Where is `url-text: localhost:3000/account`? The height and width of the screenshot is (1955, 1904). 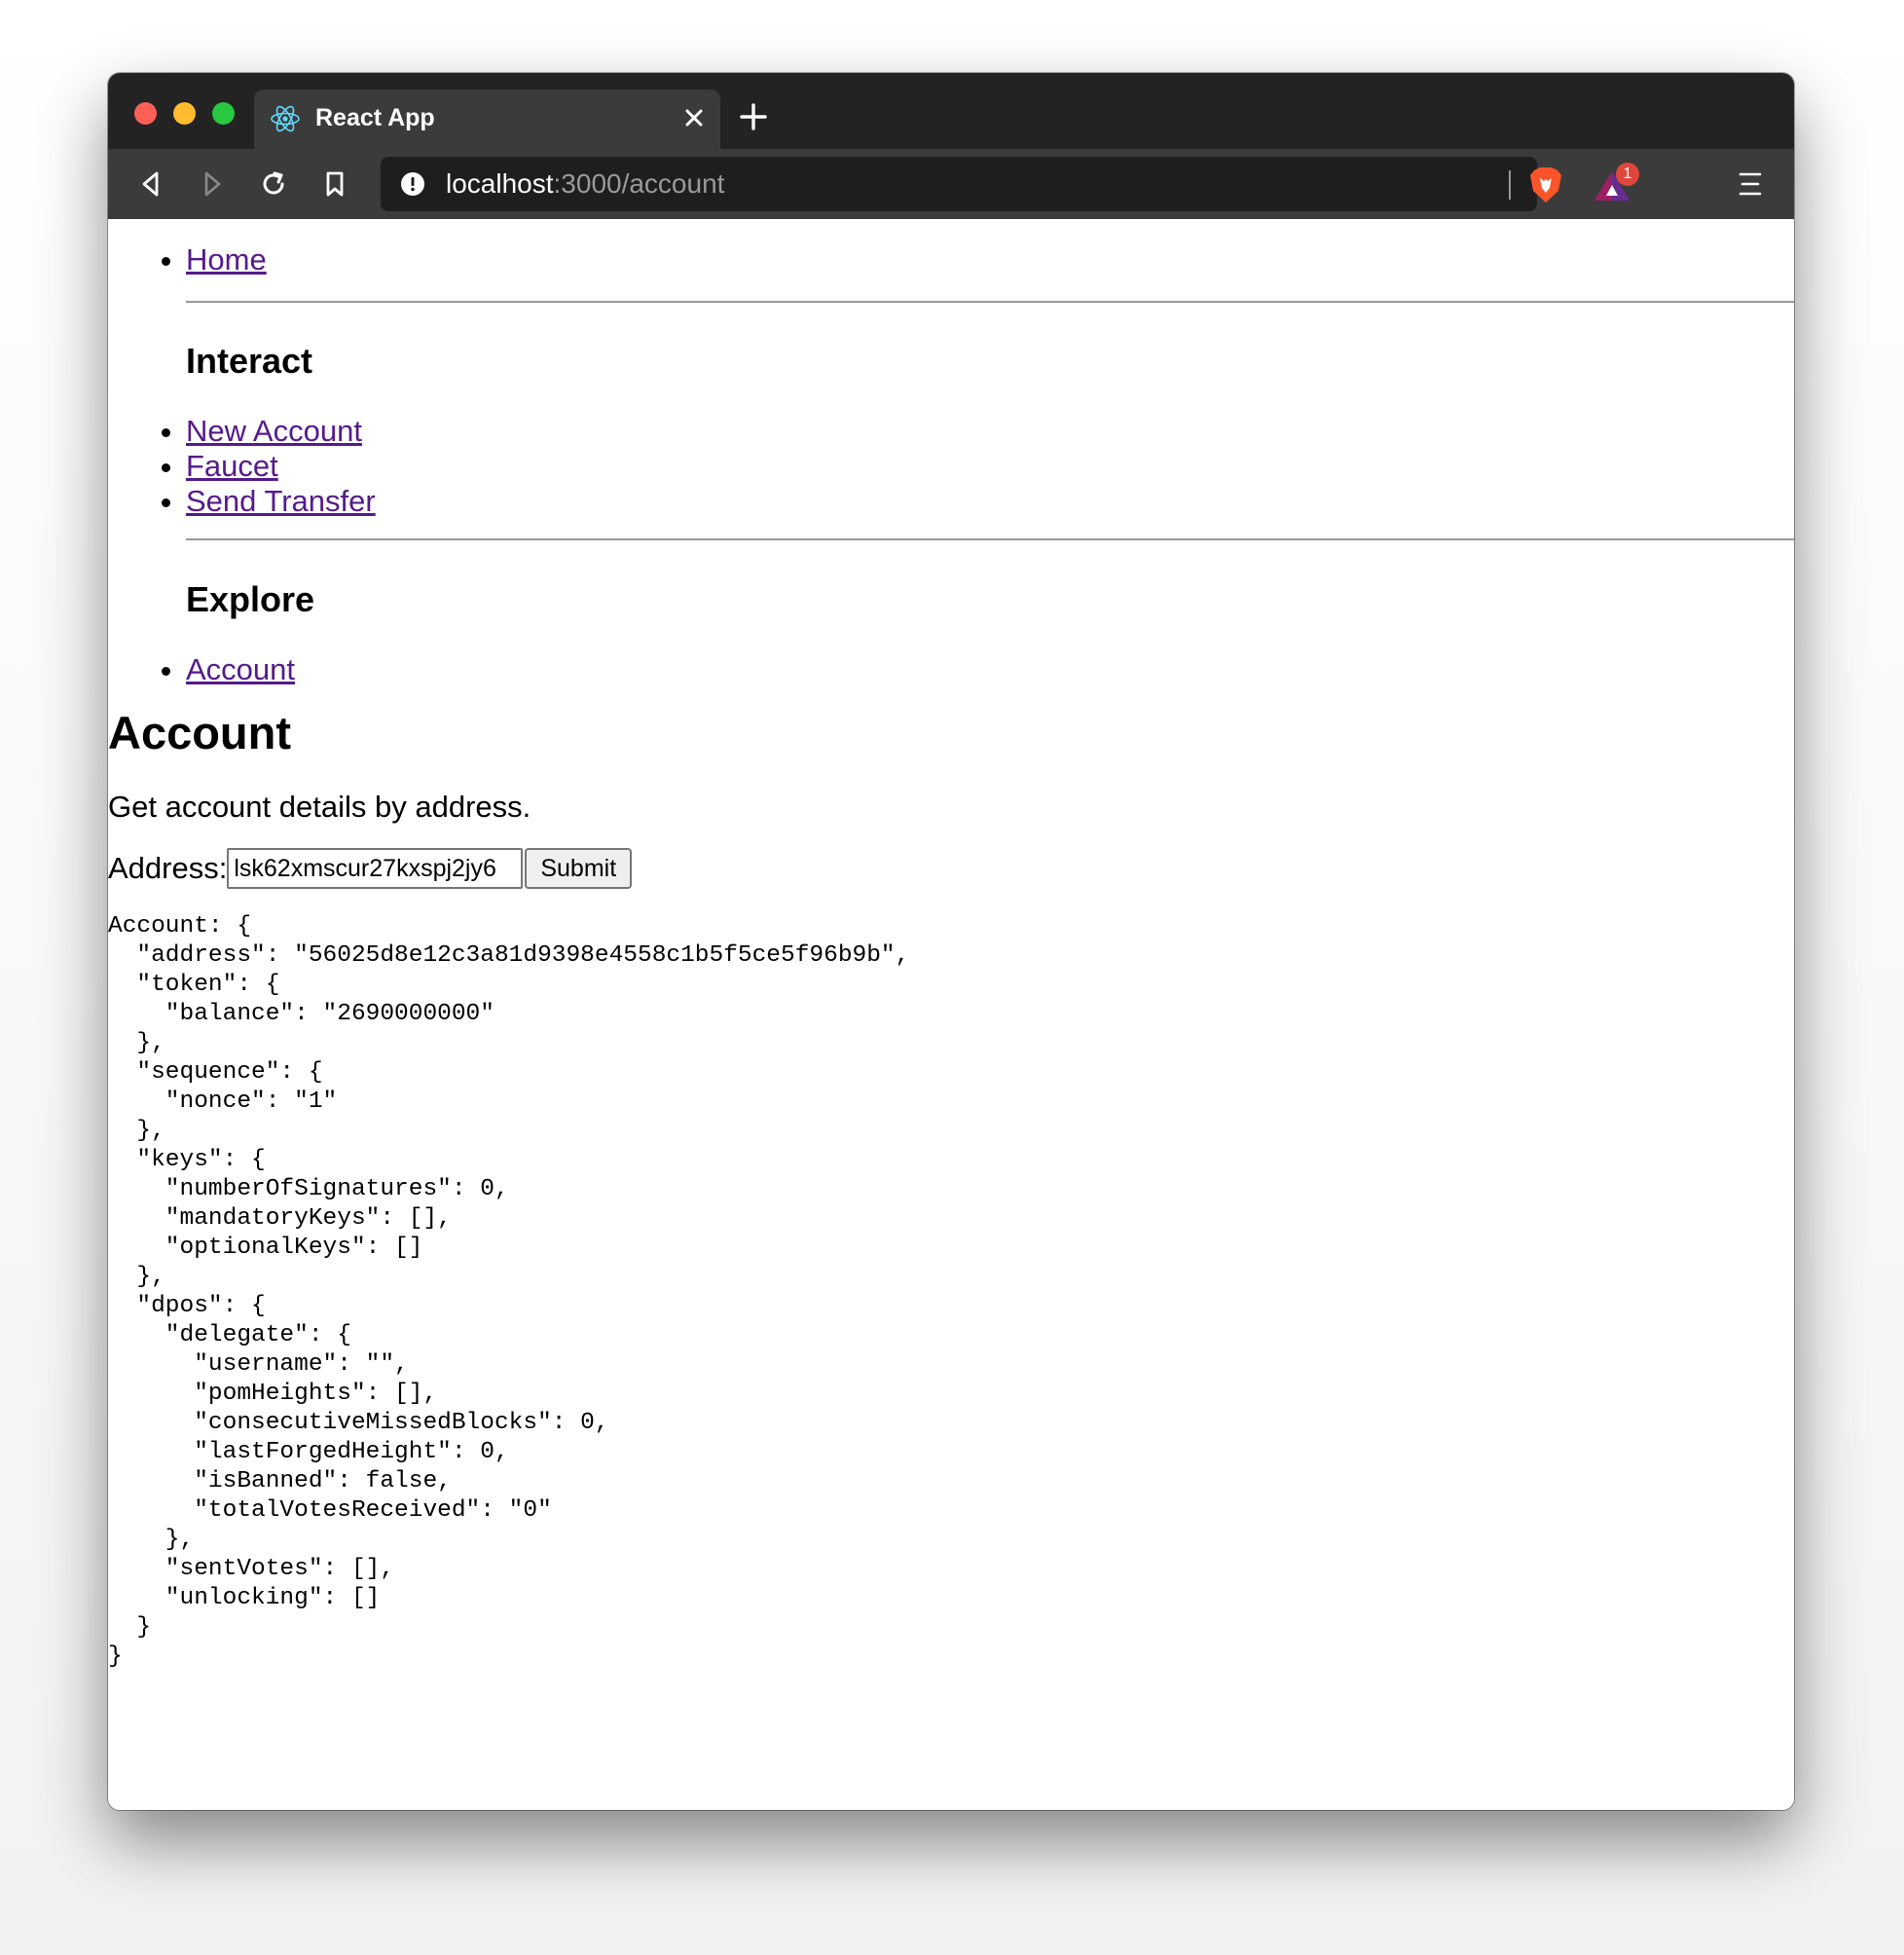
url-text: localhost:3000/account is located at coordinates (585, 184).